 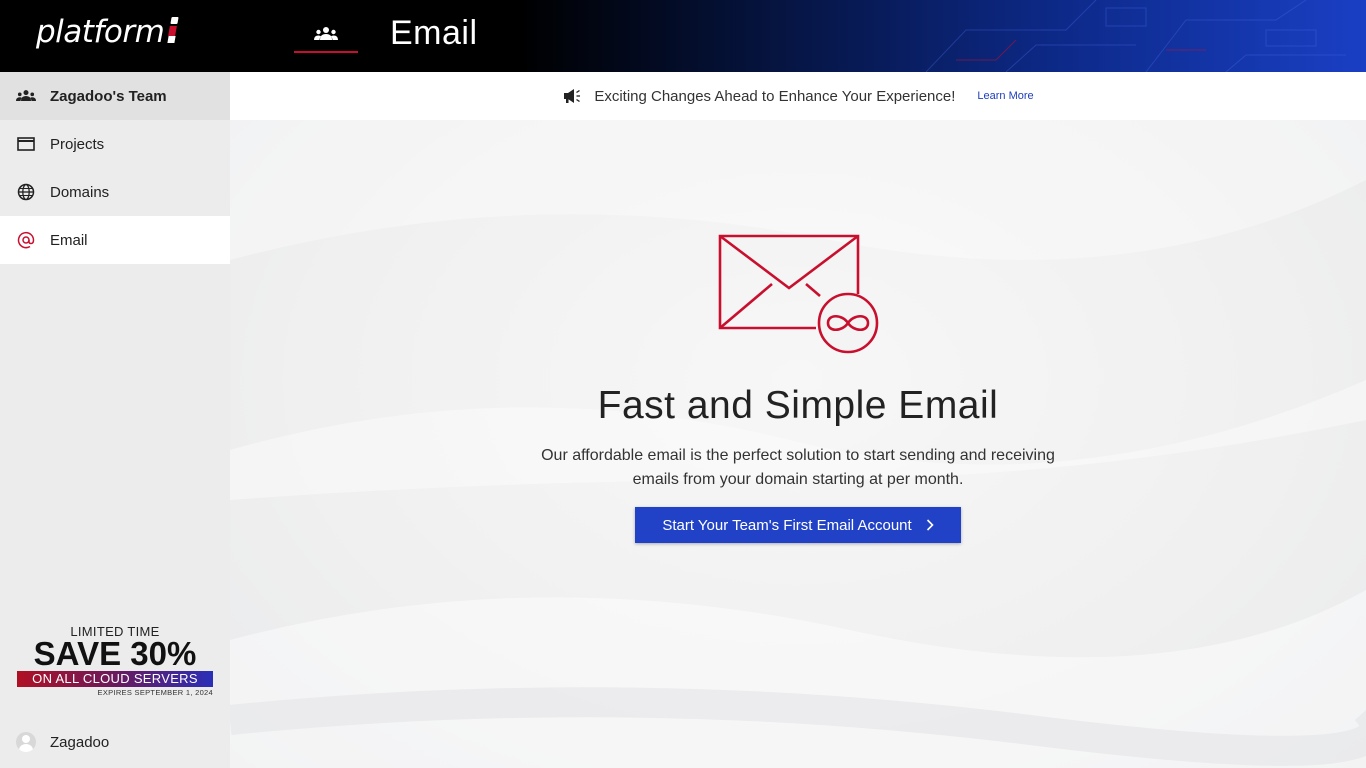 What do you see at coordinates (100, 32) in the screenshot?
I see `logo-text: platform` at bounding box center [100, 32].